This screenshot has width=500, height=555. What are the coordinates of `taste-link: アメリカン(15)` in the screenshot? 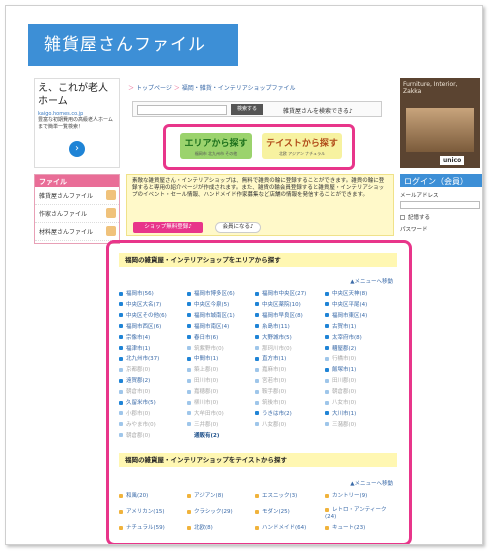 It's located at (142, 511).